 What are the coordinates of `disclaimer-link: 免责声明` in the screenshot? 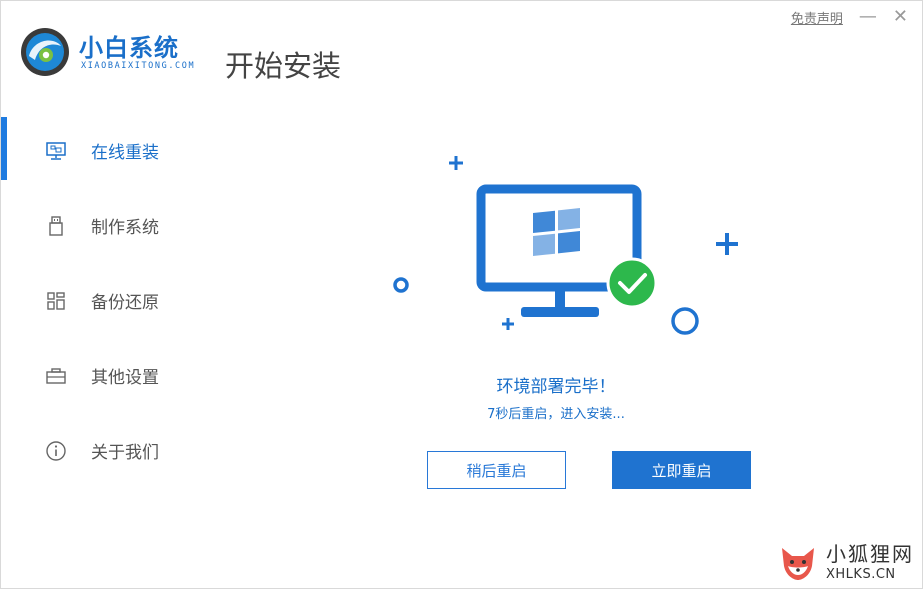 It's located at (817, 17).